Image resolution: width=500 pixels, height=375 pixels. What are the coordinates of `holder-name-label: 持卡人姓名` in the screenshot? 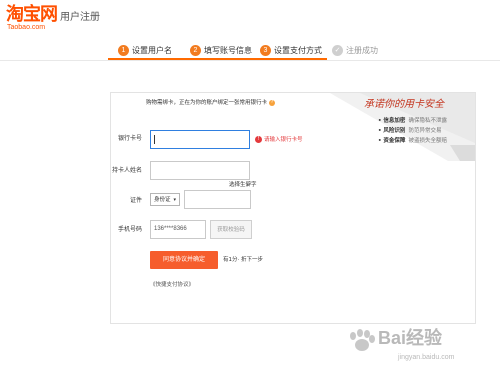 It's located at (126, 170).